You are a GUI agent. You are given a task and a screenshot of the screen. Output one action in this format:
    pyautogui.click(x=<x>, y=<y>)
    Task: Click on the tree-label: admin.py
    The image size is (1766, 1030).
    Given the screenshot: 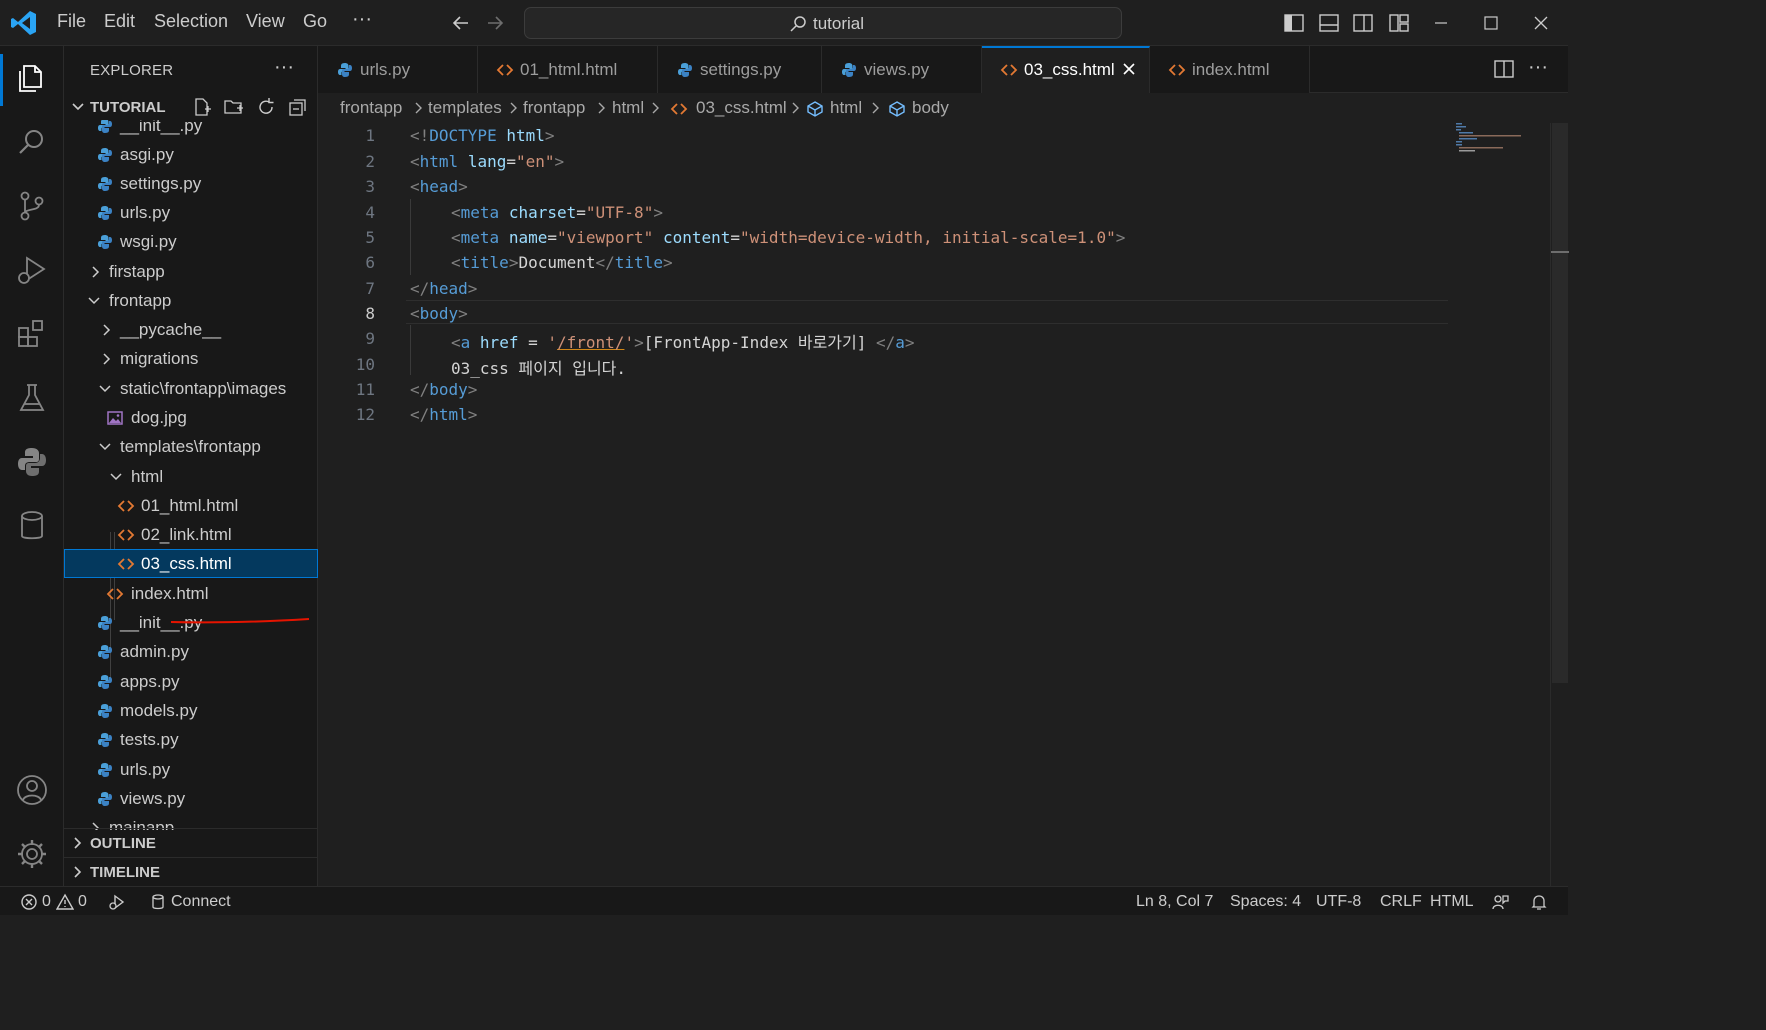 What is the action you would take?
    pyautogui.click(x=154, y=651)
    